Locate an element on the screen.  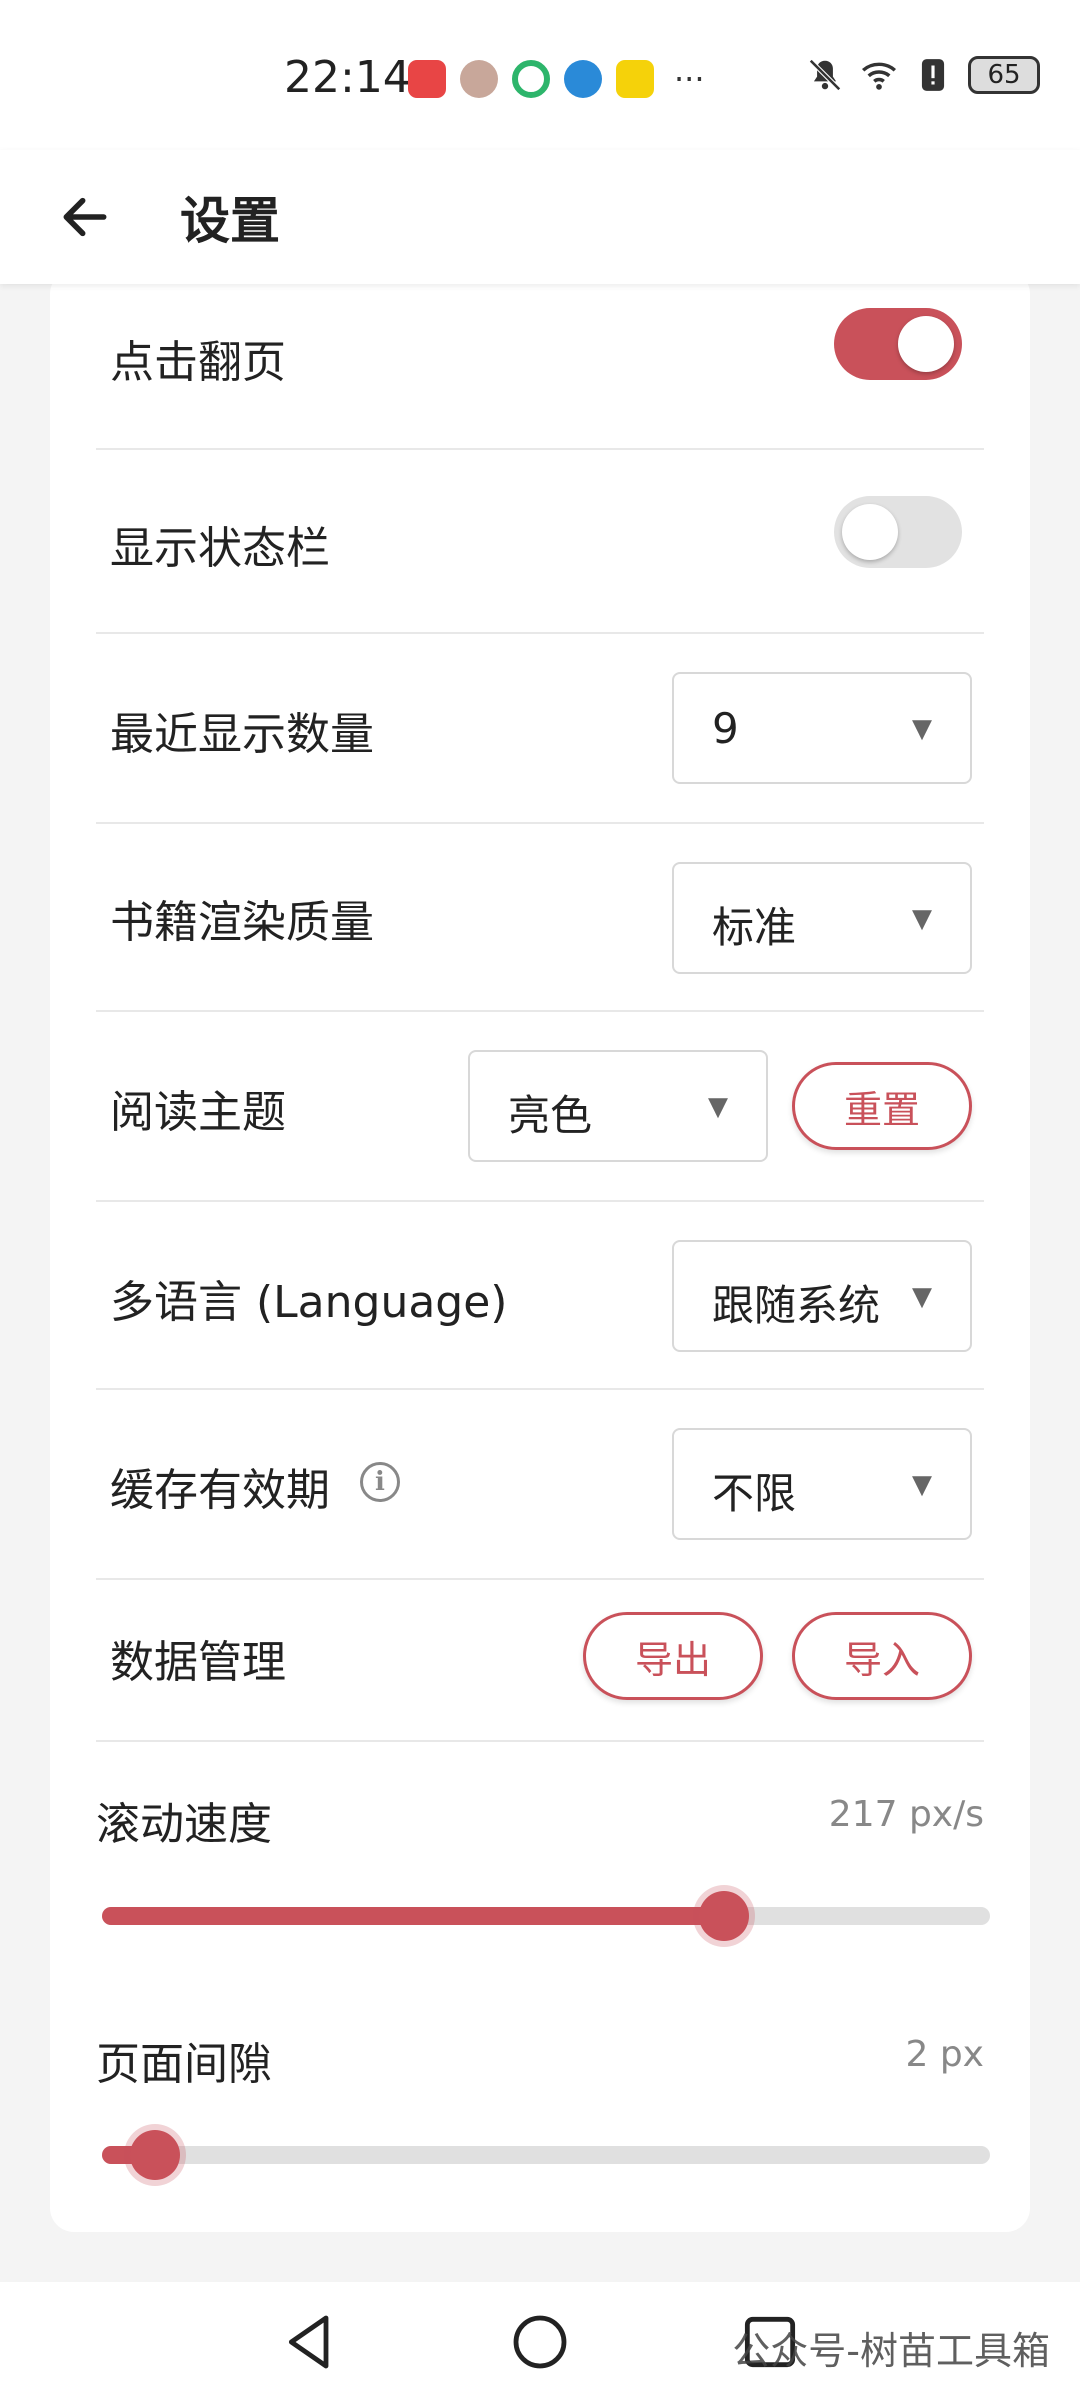
page-title: 设置 is located at coordinates (230, 221).